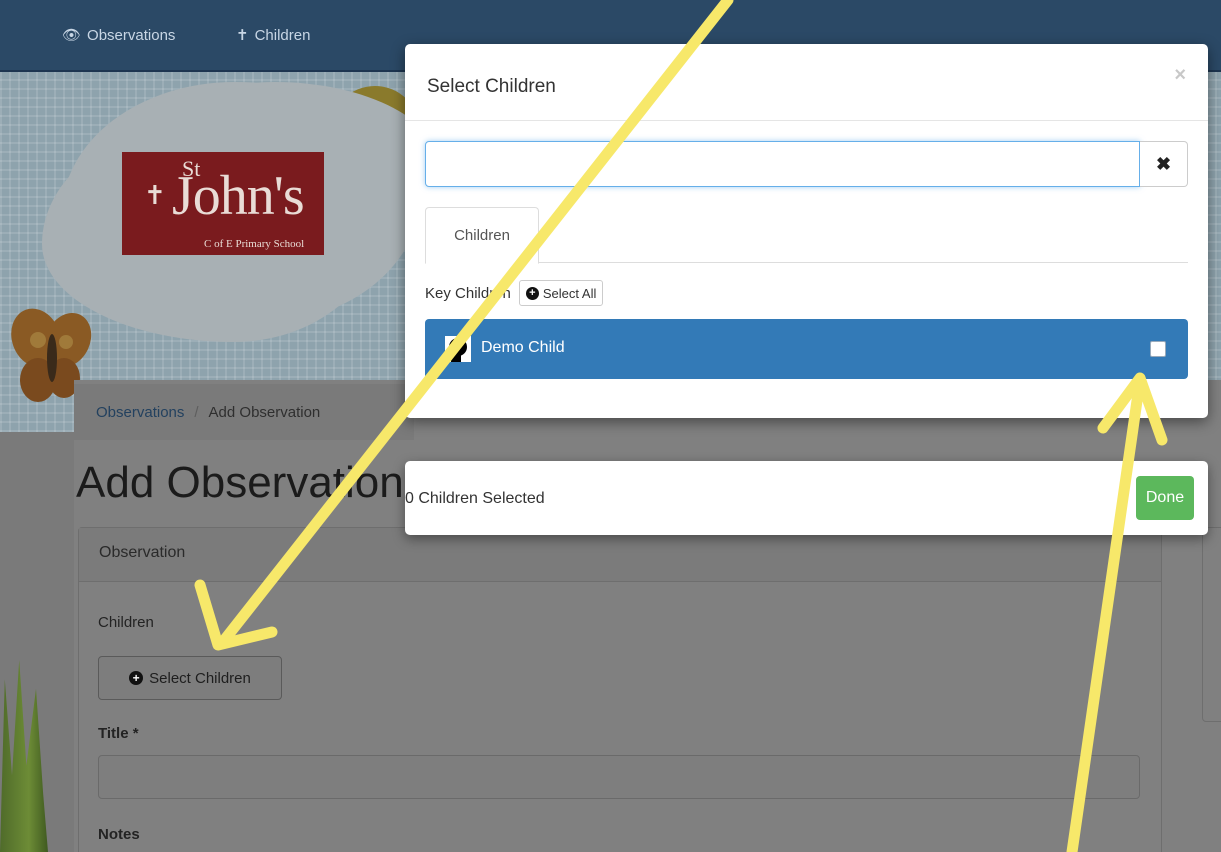  Describe the element at coordinates (72, 35) in the screenshot. I see `eye-icon: 👁` at that location.